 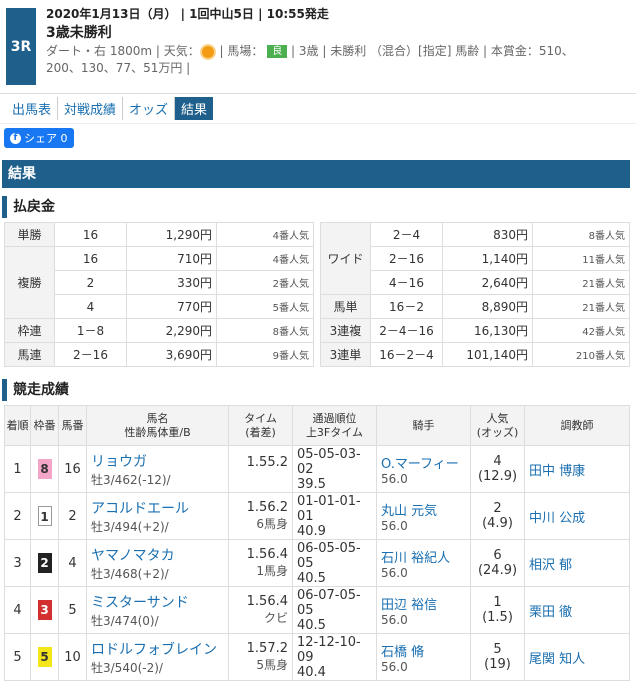 I want to click on payout-numbers: 16－2, so click(x=406, y=306).